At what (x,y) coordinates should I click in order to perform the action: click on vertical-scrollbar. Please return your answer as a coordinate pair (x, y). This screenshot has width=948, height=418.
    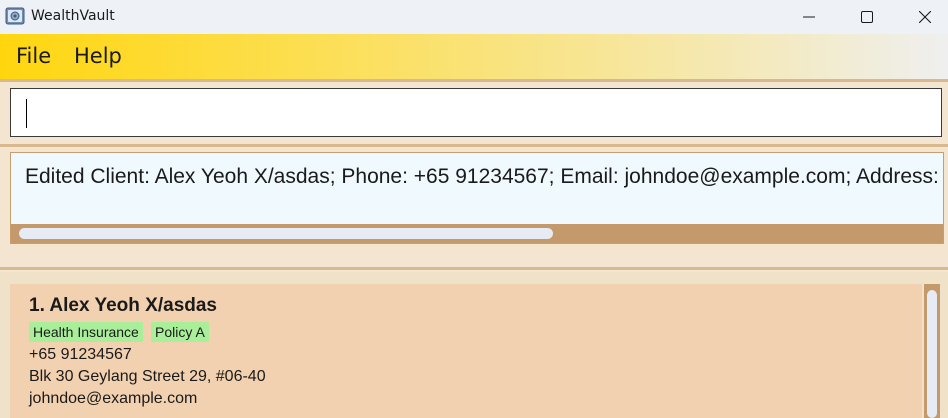
    Looking at the image, I should click on (932, 351).